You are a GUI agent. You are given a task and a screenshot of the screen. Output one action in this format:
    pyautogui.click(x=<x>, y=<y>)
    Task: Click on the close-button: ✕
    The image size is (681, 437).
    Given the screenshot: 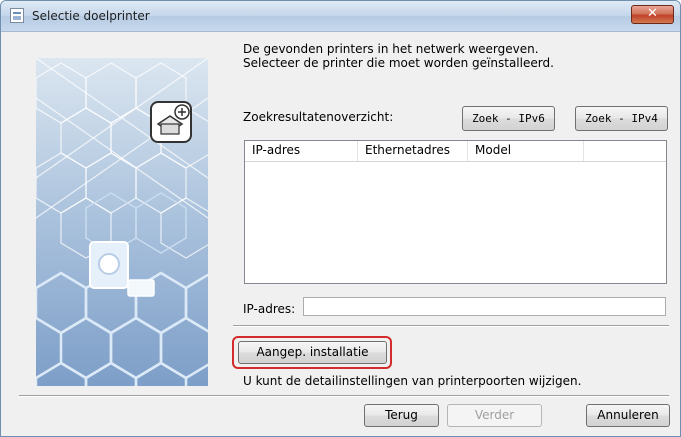 What is the action you would take?
    pyautogui.click(x=652, y=14)
    